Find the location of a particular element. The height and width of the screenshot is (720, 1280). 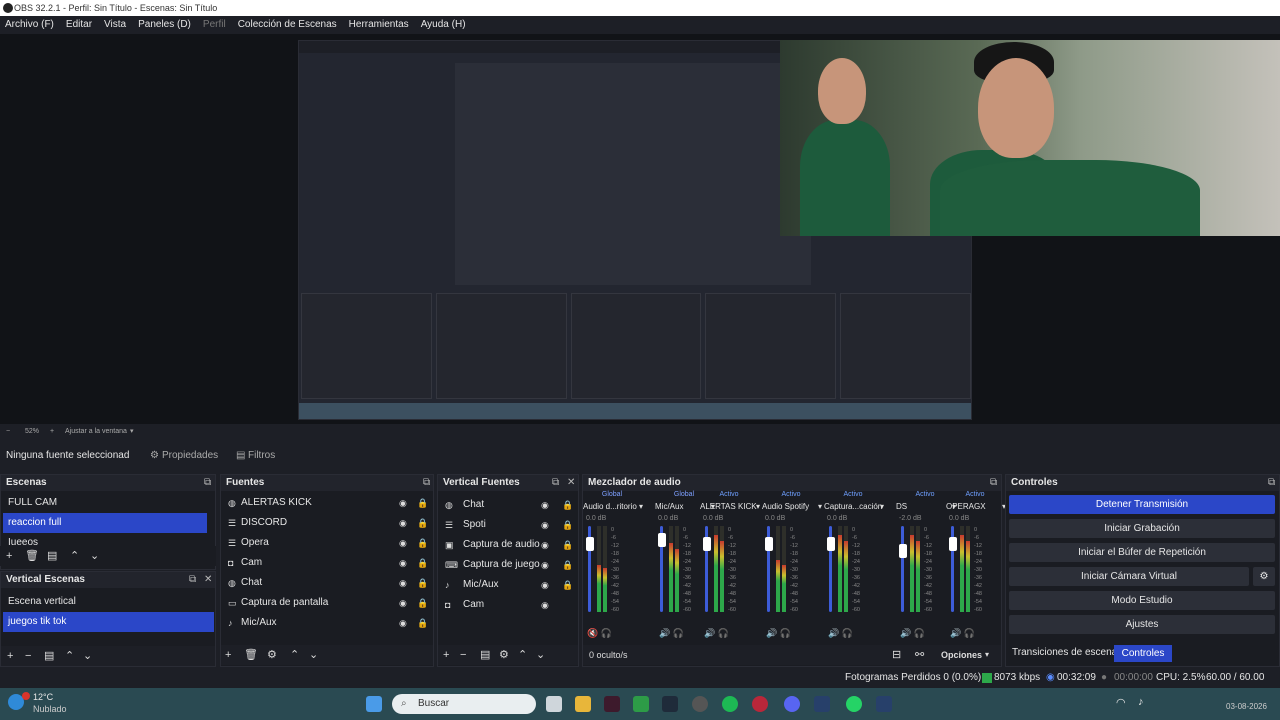

menu-ayuda: Ayuda (H) is located at coordinates (443, 25).